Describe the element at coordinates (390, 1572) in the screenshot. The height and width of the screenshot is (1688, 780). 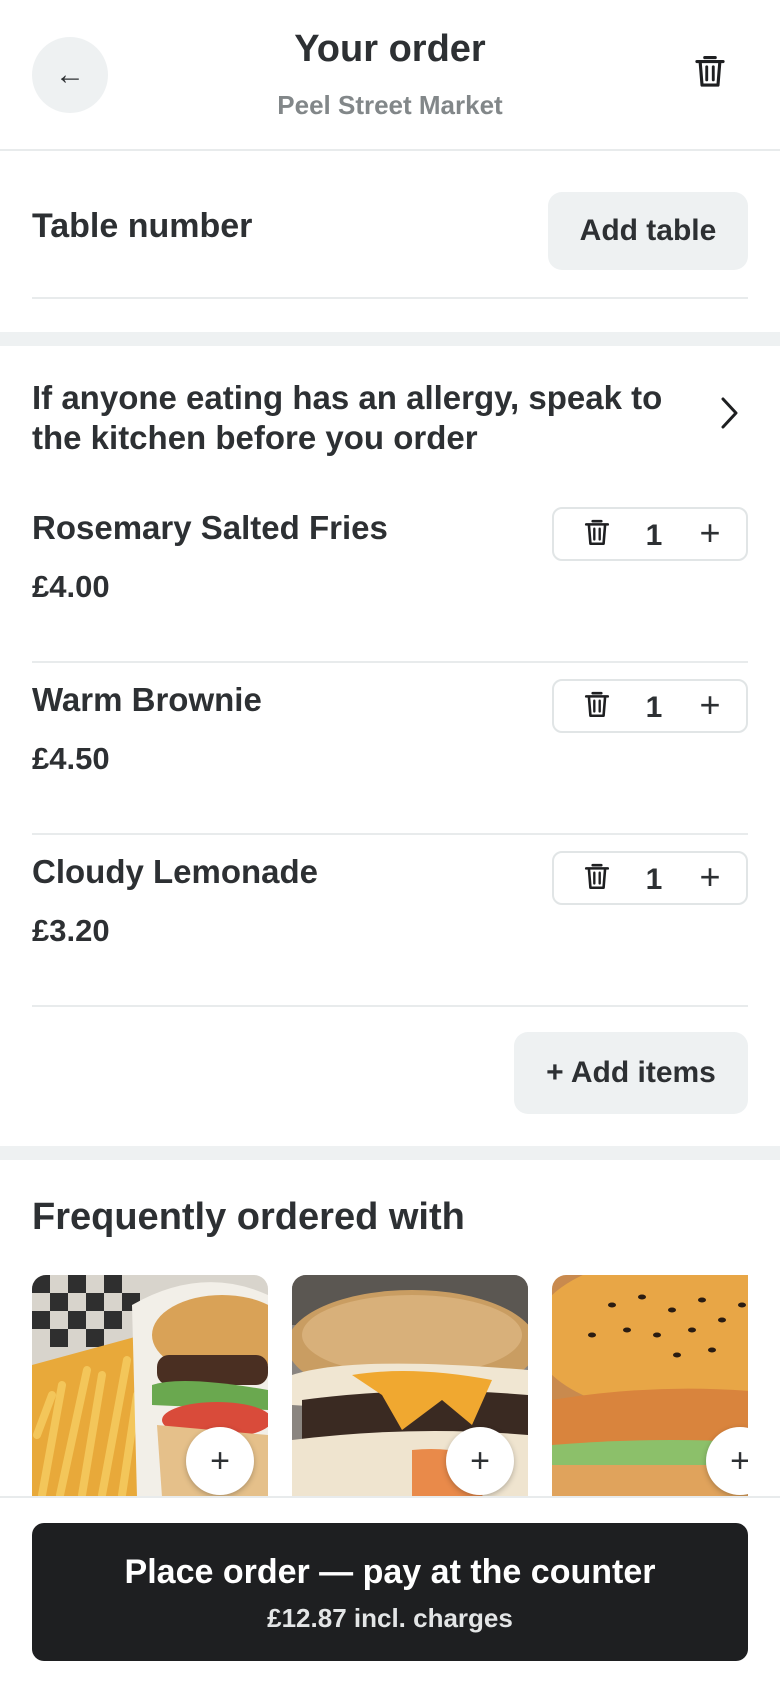
I see `place-order-label: Place order — pay at the counter` at that location.